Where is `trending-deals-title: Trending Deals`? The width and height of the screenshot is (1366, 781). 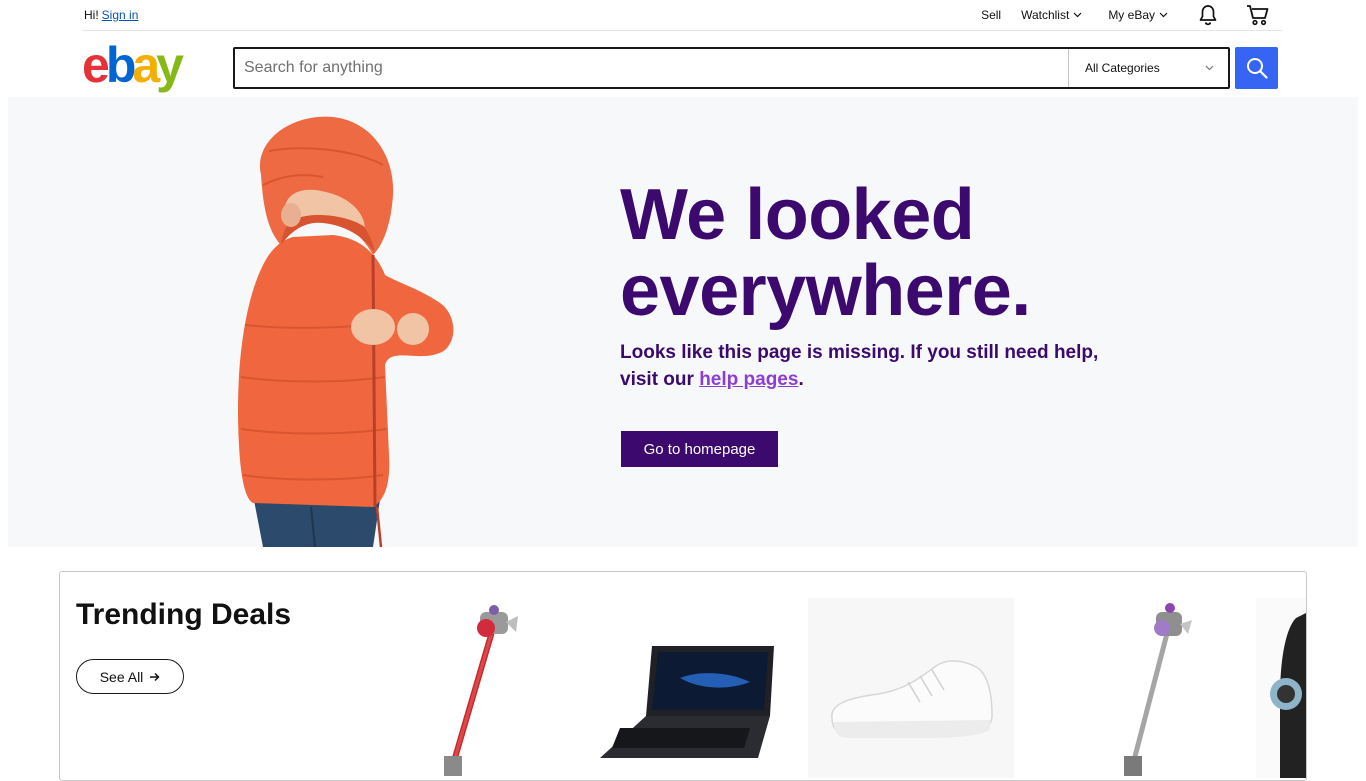
trending-deals-title: Trending Deals is located at coordinates (184, 614).